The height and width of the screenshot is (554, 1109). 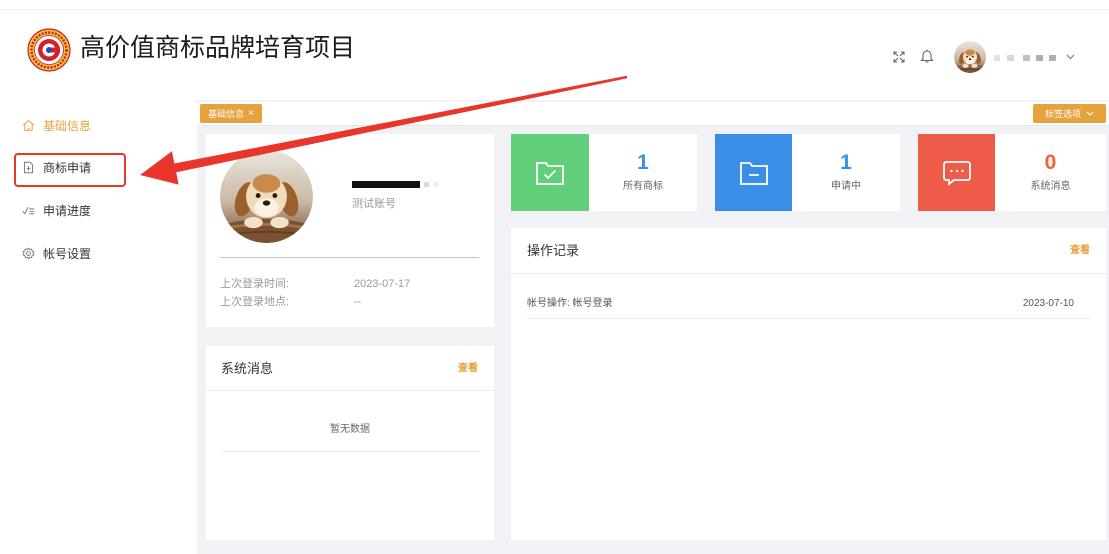 I want to click on sidebar: 基础信息 商标申请 申请进度 帐号设置, so click(x=98, y=327).